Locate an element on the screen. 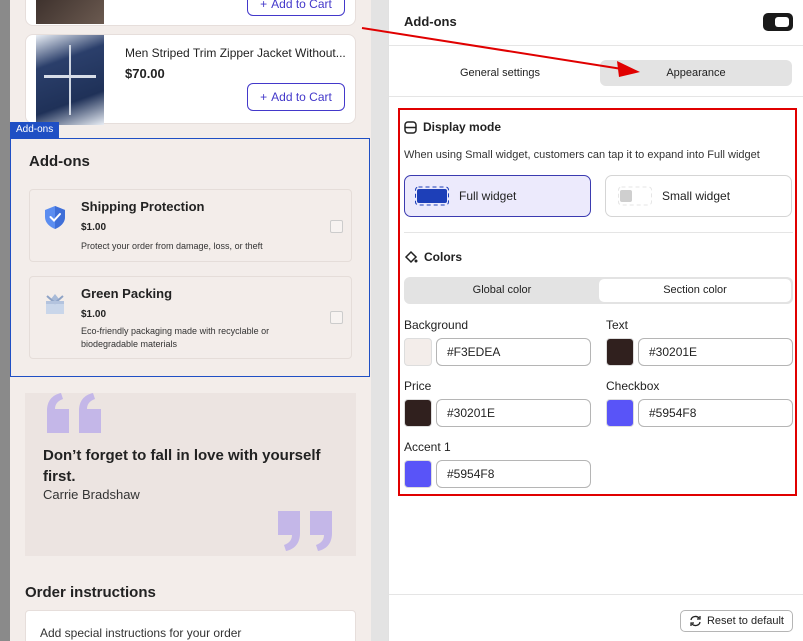 The height and width of the screenshot is (641, 803). quote-open-icon is located at coordinates (74, 413).